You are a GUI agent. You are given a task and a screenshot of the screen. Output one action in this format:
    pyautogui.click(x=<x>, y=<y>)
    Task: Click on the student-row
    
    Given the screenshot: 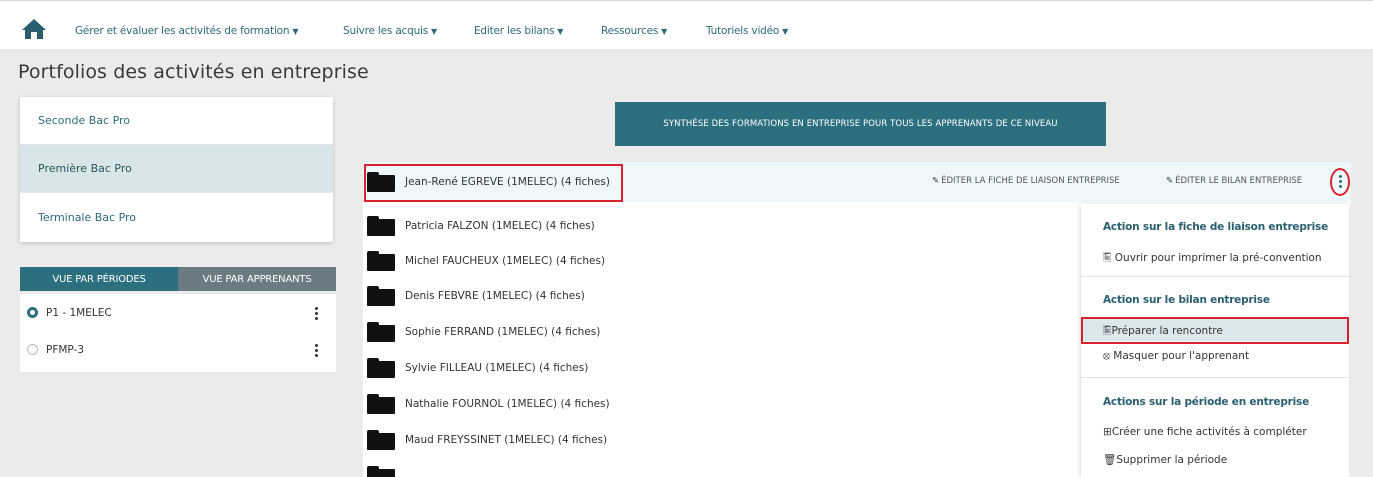 What is the action you would take?
    pyautogui.click(x=386, y=471)
    